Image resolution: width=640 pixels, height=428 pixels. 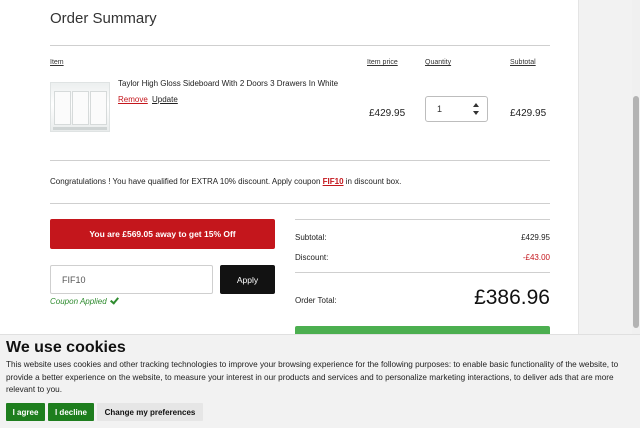 What do you see at coordinates (114, 300) in the screenshot?
I see `checkmark-icon` at bounding box center [114, 300].